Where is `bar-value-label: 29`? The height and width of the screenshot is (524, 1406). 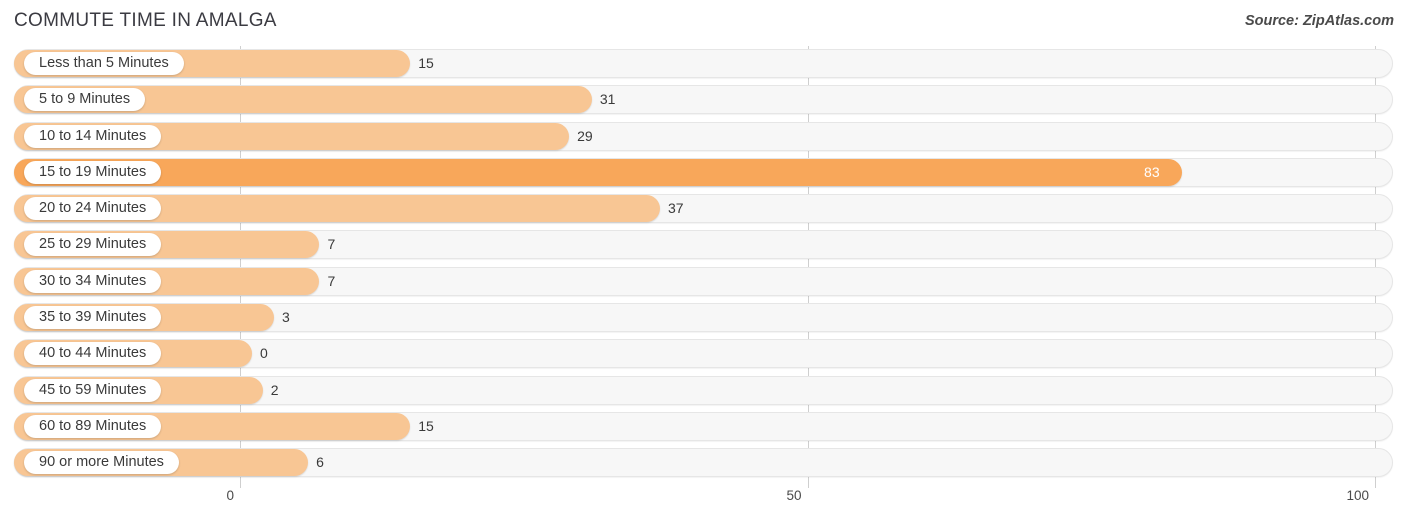 bar-value-label: 29 is located at coordinates (585, 135).